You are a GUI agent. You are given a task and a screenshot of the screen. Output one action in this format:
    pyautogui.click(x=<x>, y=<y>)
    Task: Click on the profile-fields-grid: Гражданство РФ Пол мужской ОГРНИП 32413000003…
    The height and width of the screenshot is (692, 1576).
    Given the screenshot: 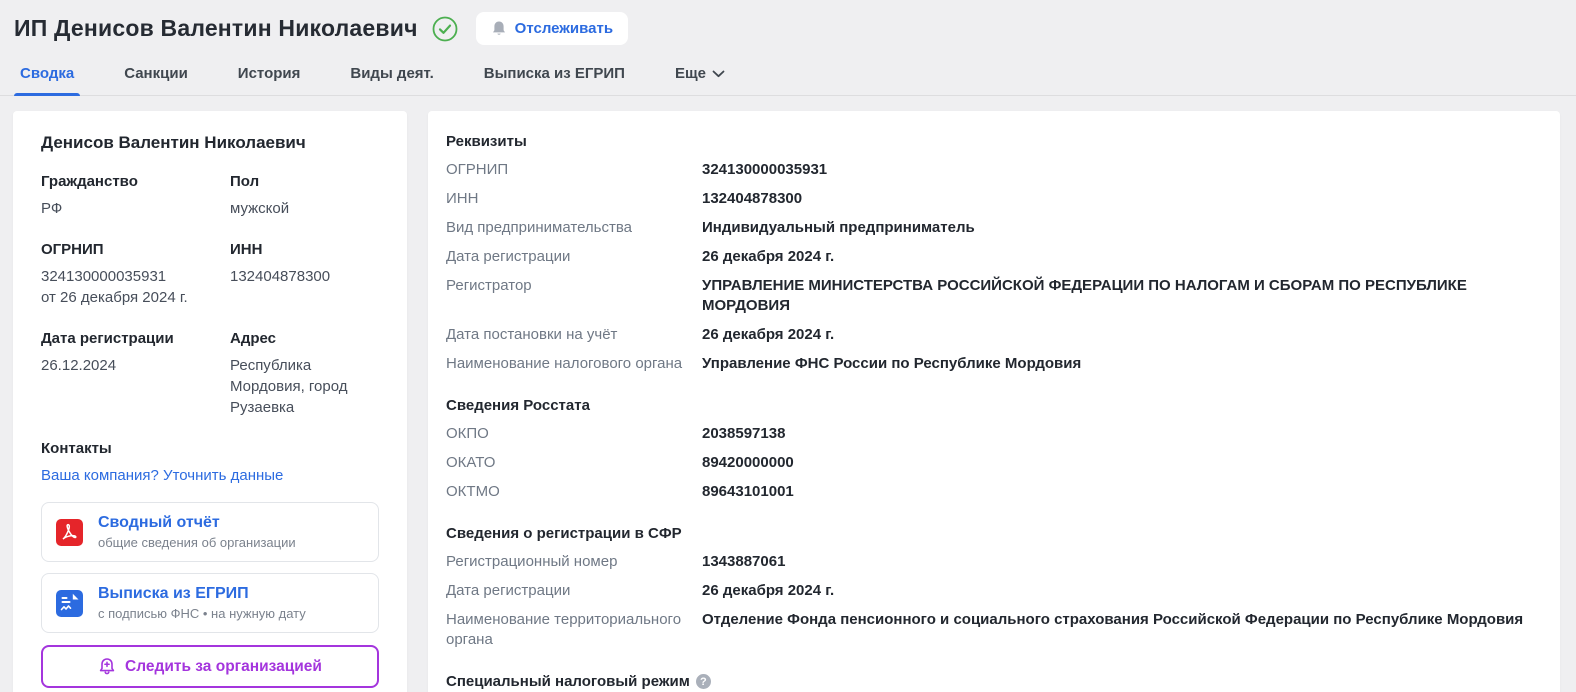 What is the action you would take?
    pyautogui.click(x=210, y=295)
    